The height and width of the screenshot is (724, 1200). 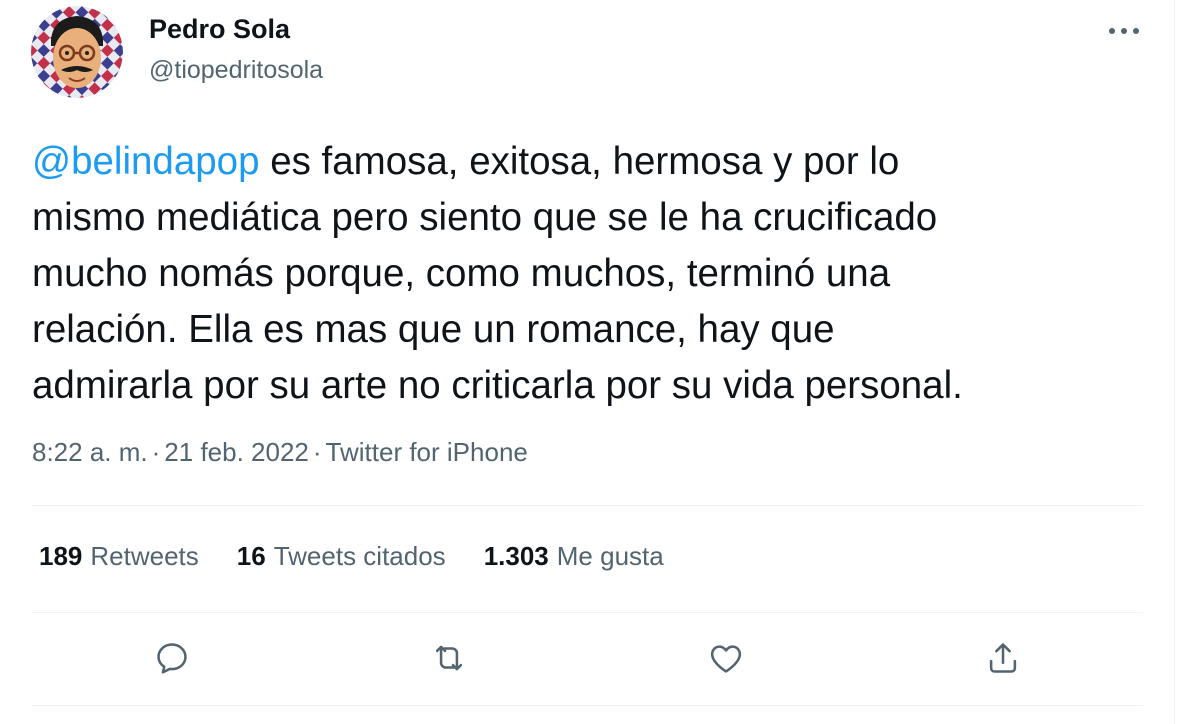 I want to click on tweet-source-link: Twitter for iPhone, so click(x=427, y=452).